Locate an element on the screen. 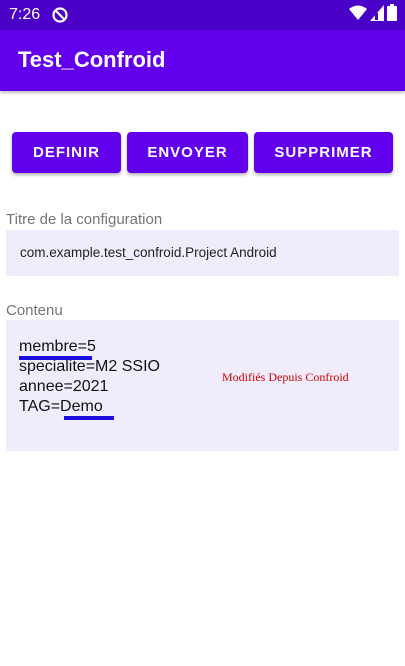 This screenshot has height=666, width=405. modification-note: Modifiés Depuis Confroid is located at coordinates (285, 377).